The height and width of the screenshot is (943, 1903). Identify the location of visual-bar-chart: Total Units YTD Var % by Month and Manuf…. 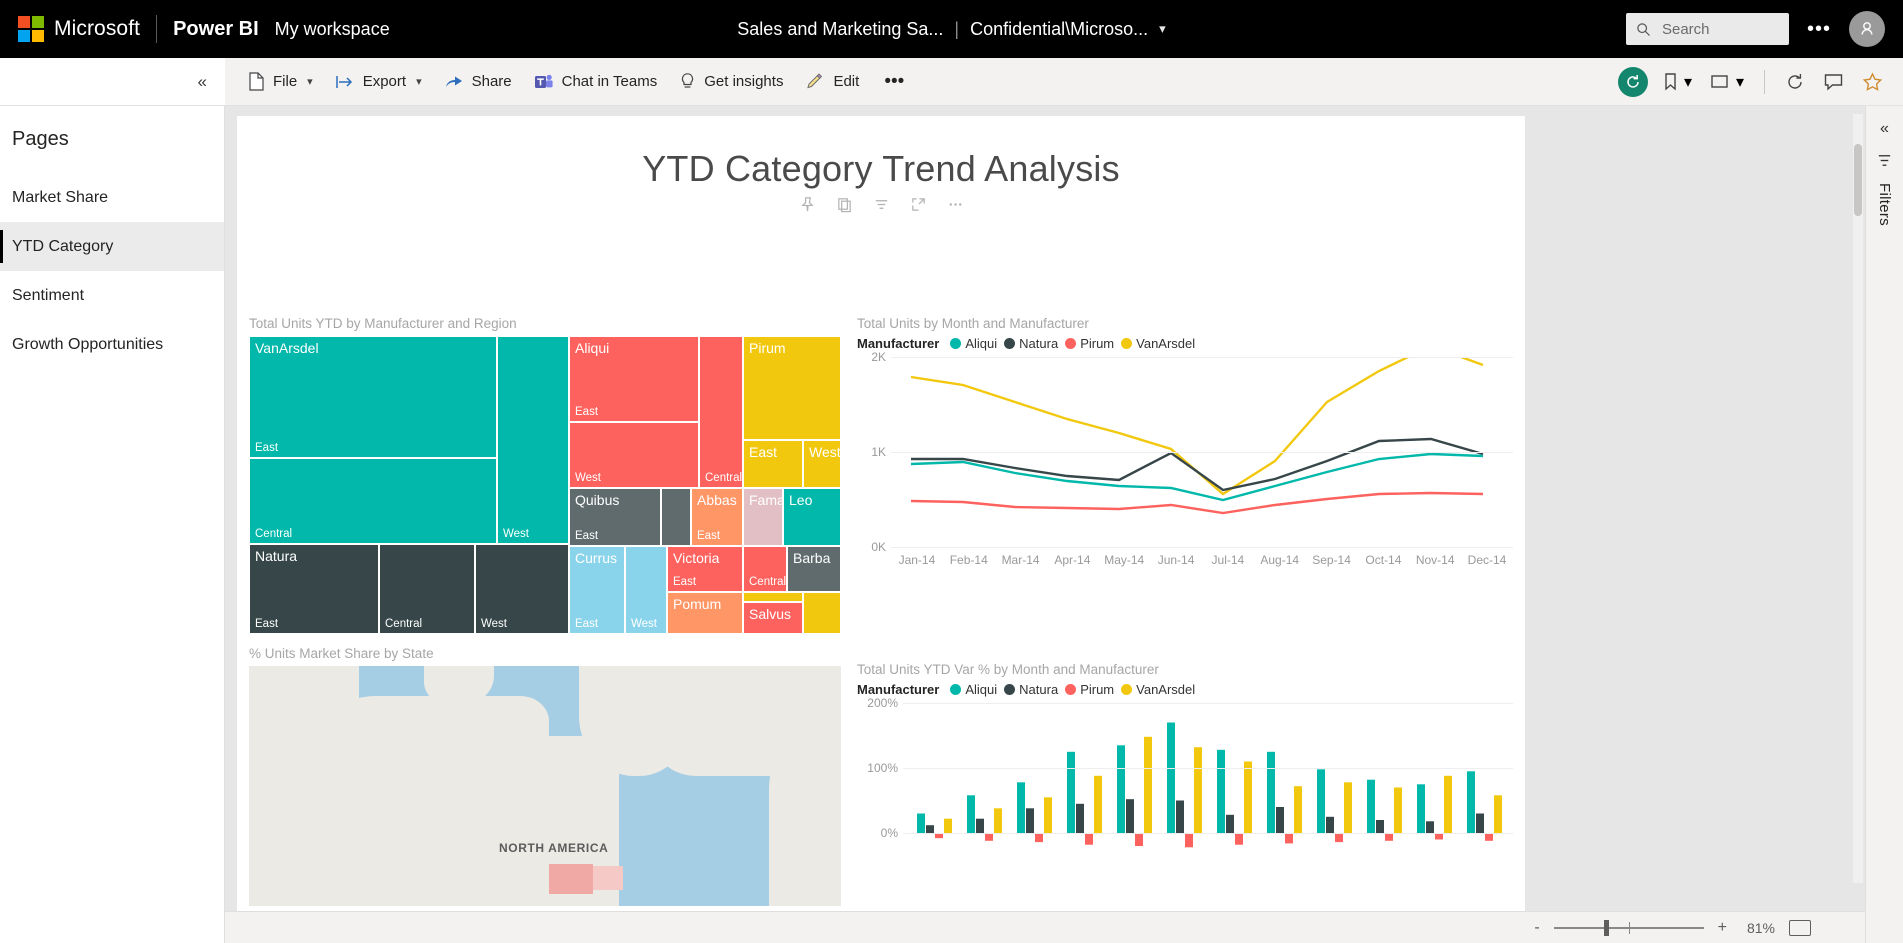
(1185, 777).